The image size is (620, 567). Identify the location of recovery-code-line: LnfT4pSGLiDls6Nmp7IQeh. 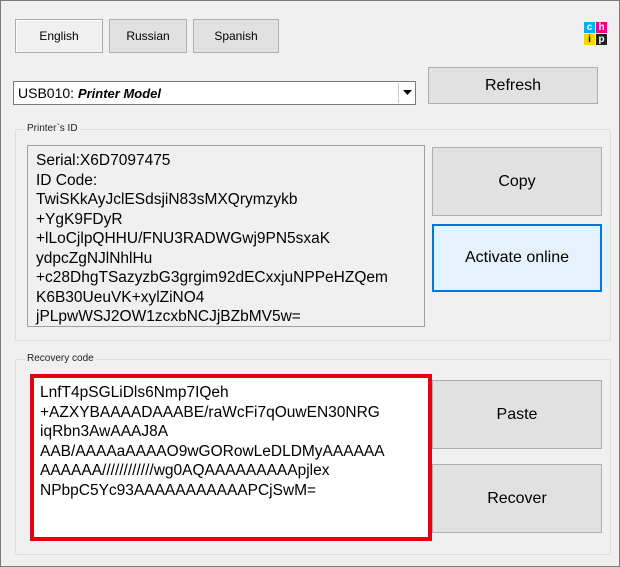
(134, 392).